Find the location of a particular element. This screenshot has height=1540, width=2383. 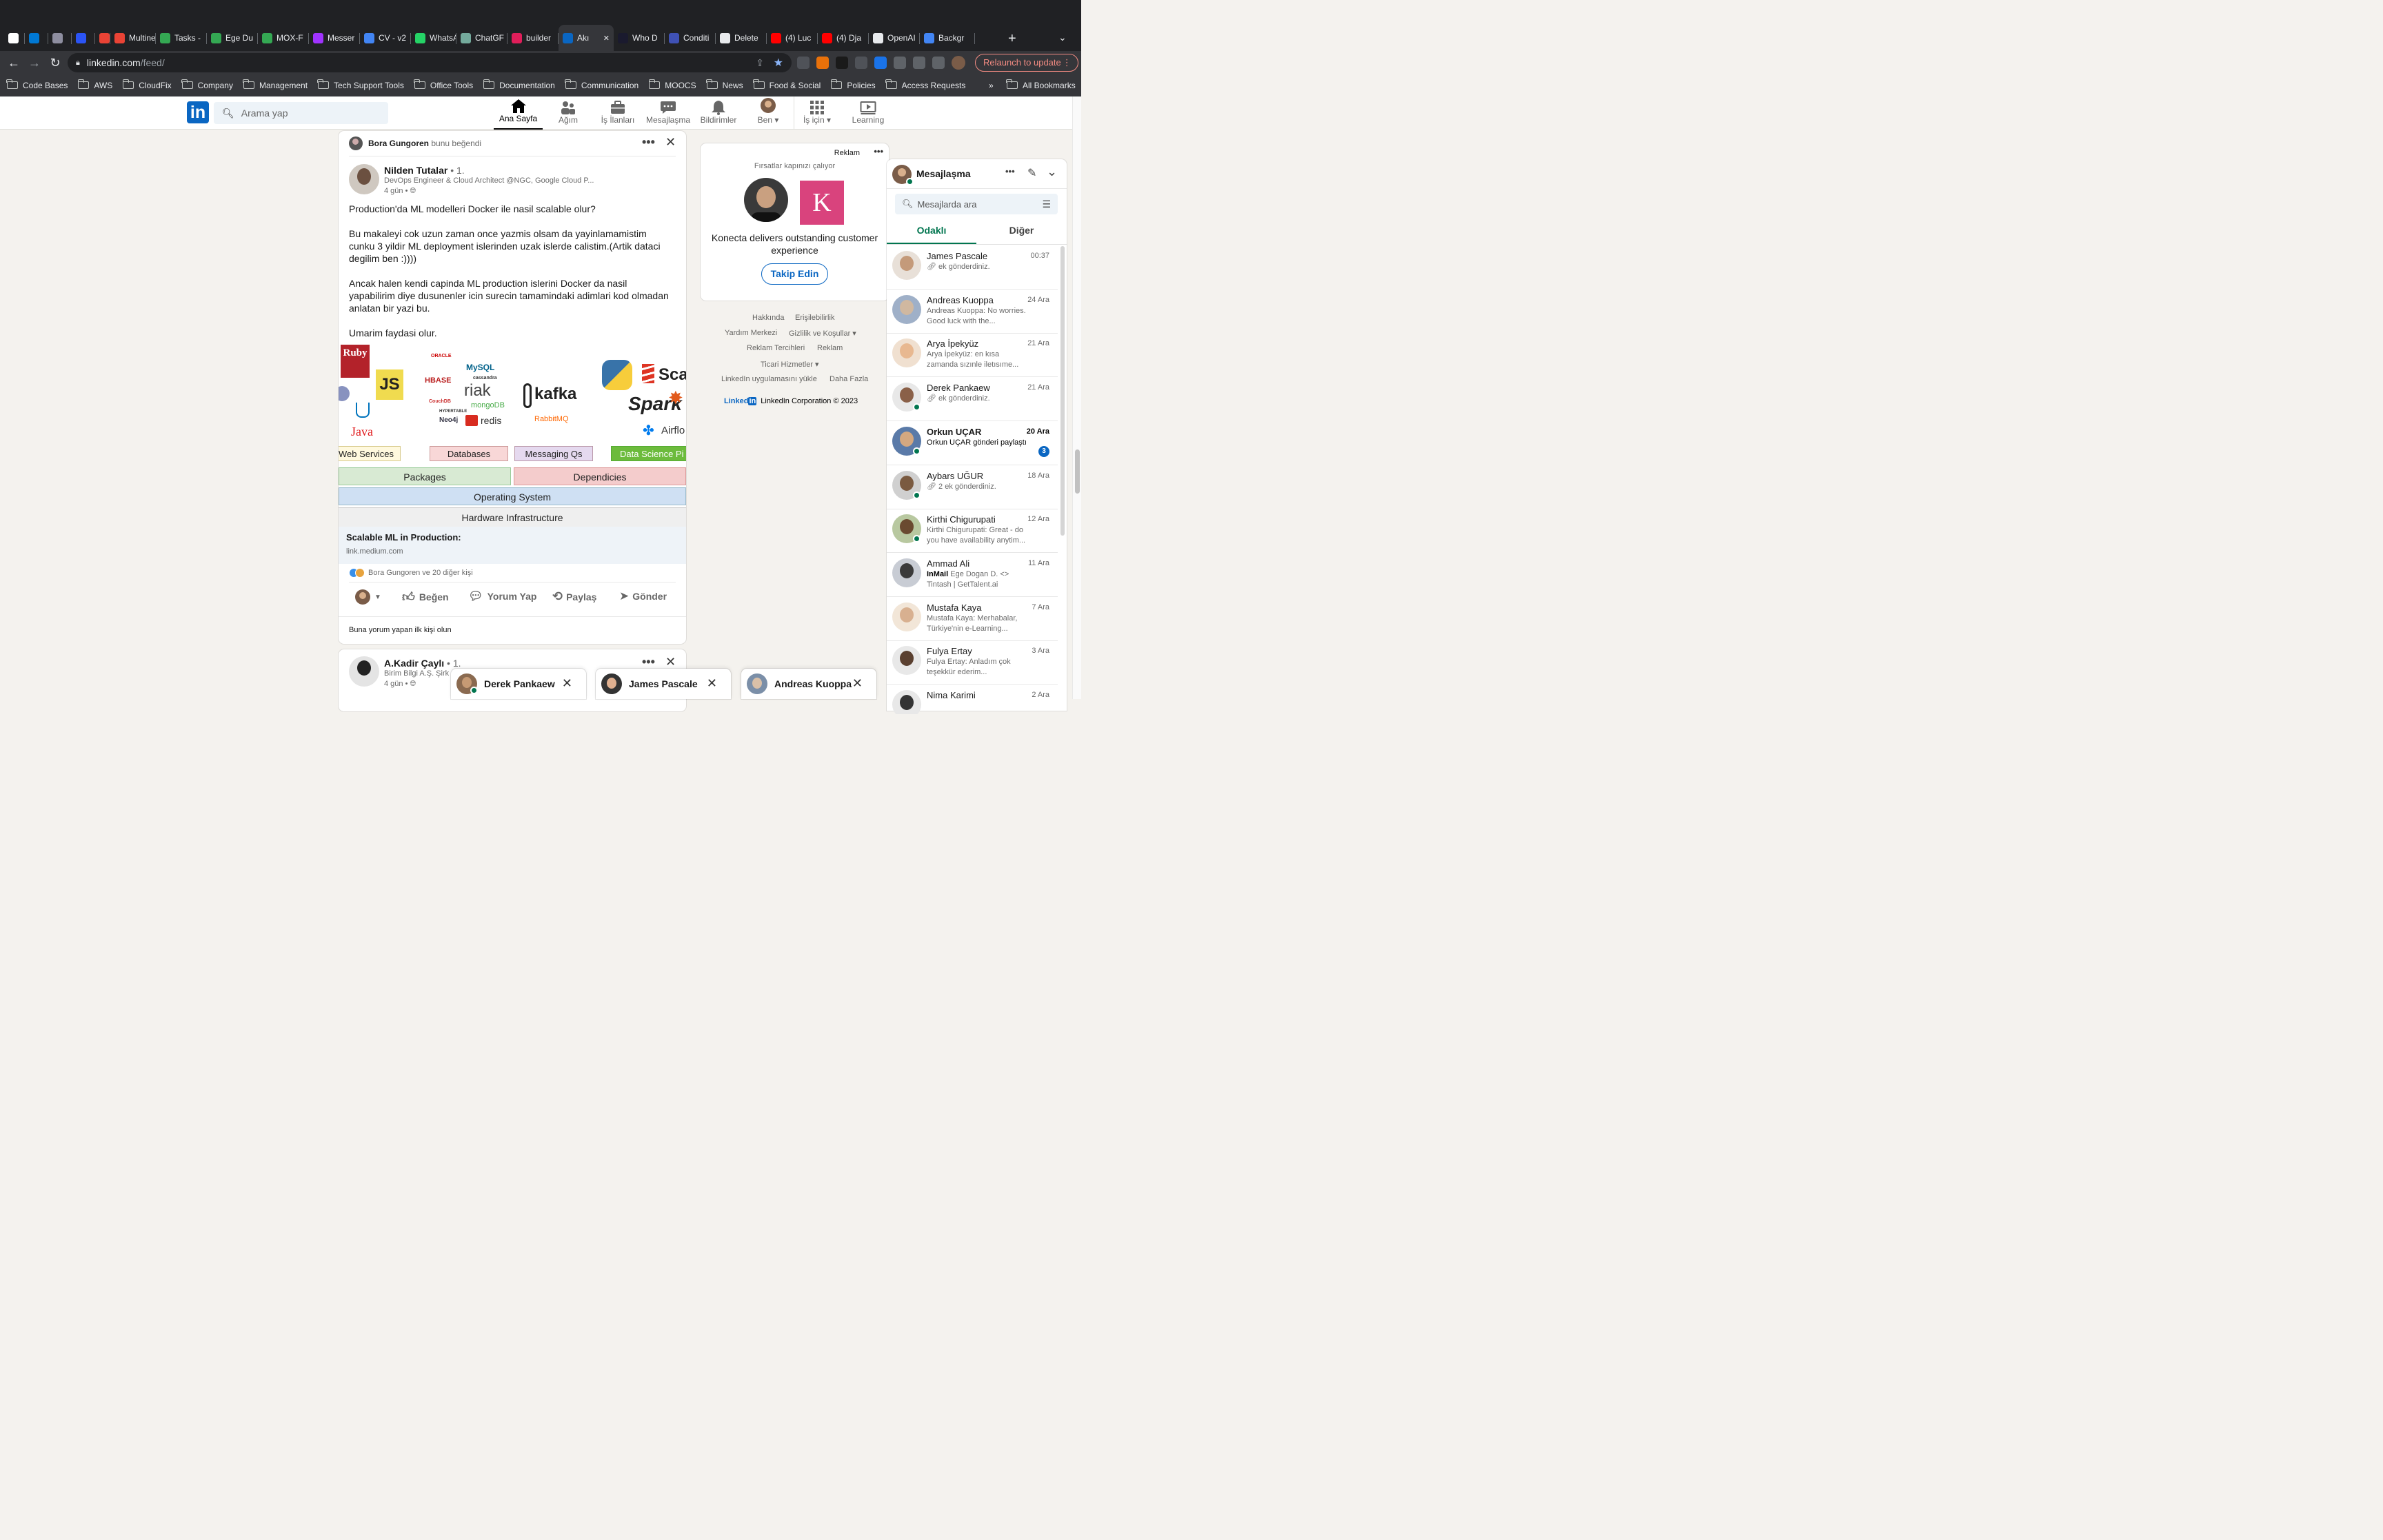

collapse-chevron-icon: ⌄ is located at coordinates (1052, 172).